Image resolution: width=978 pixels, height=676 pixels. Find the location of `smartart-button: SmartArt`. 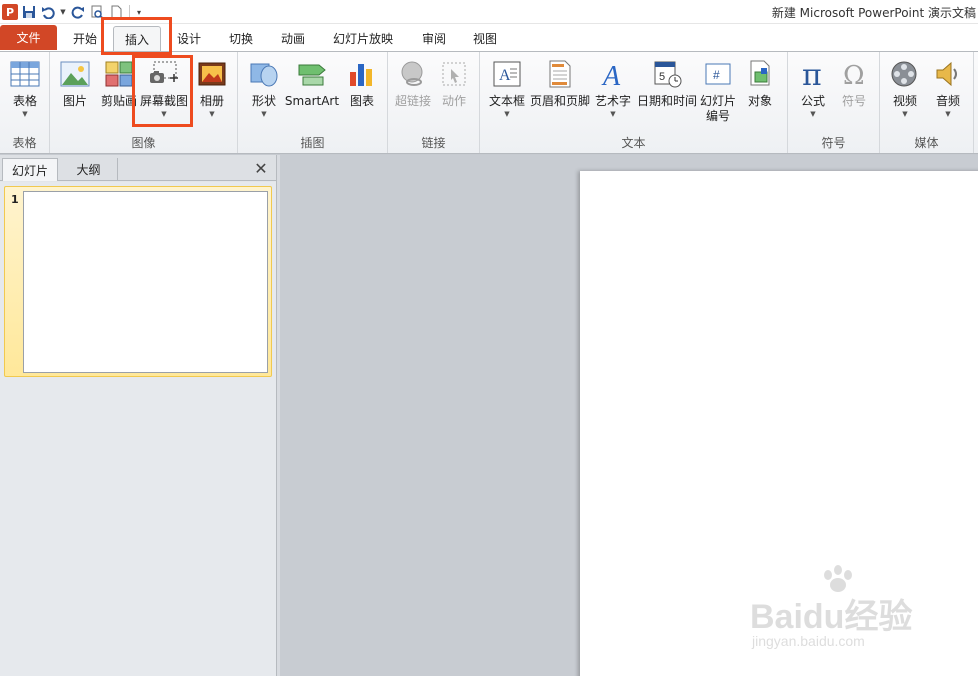

smartart-button: SmartArt is located at coordinates (312, 95).